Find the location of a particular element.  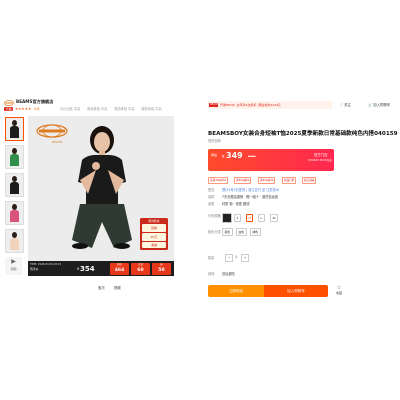

size-option-s: S is located at coordinates (237, 218).